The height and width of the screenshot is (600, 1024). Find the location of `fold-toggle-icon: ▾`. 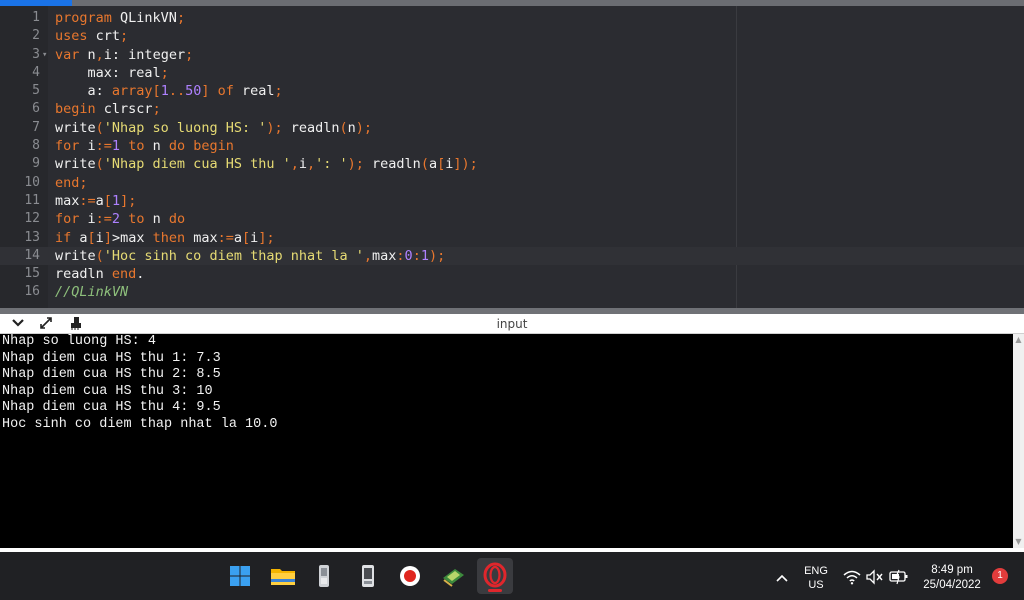

fold-toggle-icon: ▾ is located at coordinates (44, 55).